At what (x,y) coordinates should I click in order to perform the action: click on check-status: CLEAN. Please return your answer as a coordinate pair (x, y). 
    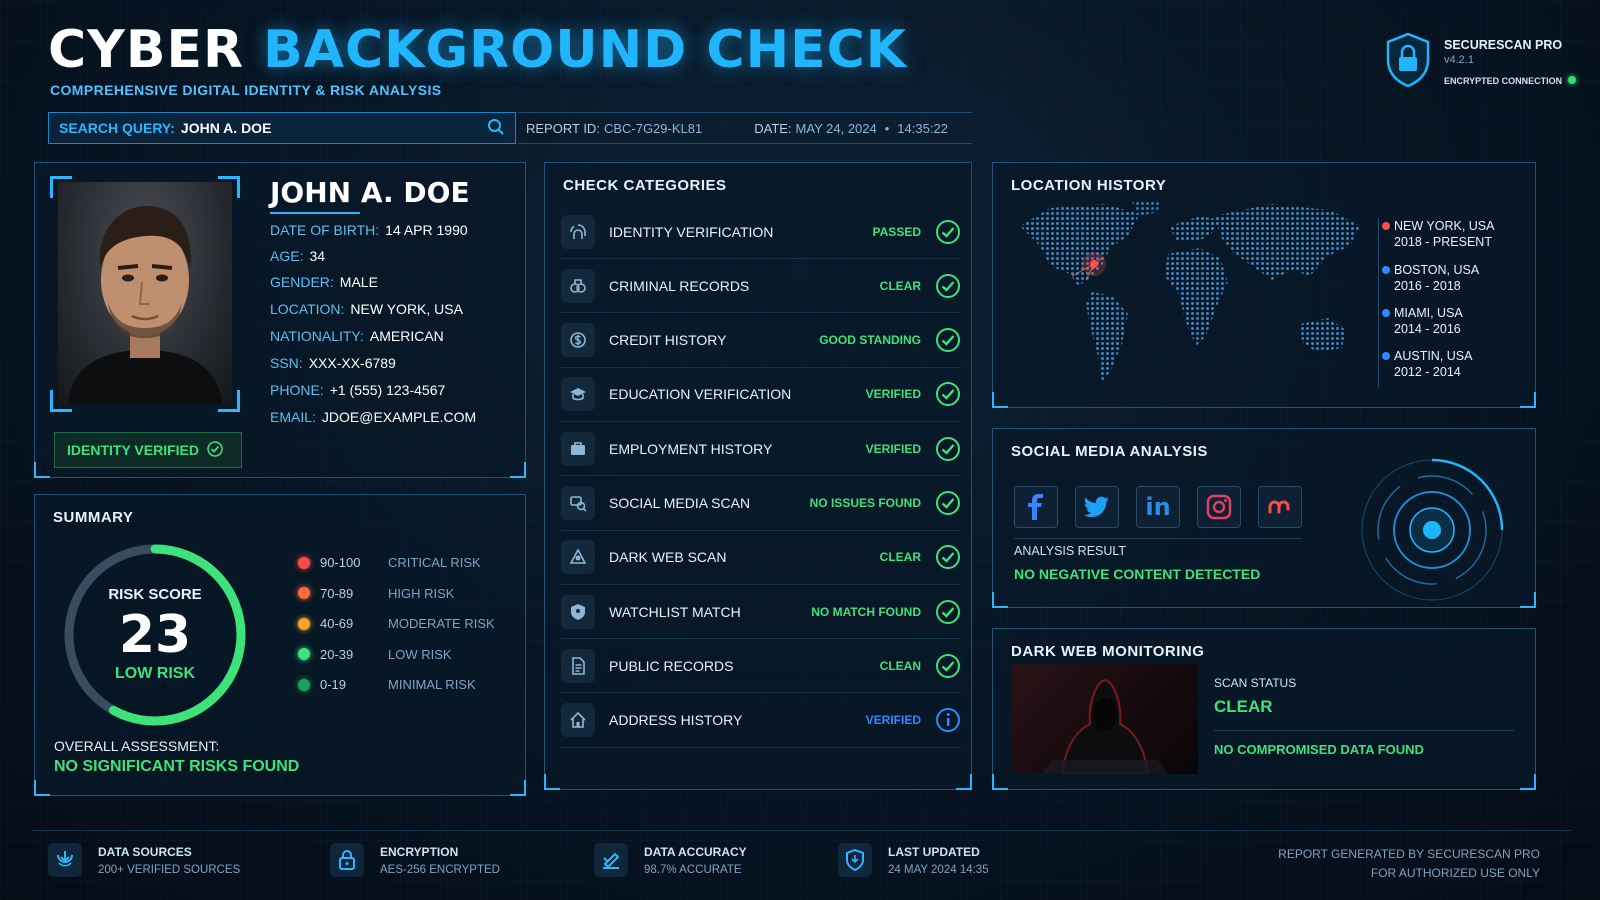
    Looking at the image, I should click on (900, 665).